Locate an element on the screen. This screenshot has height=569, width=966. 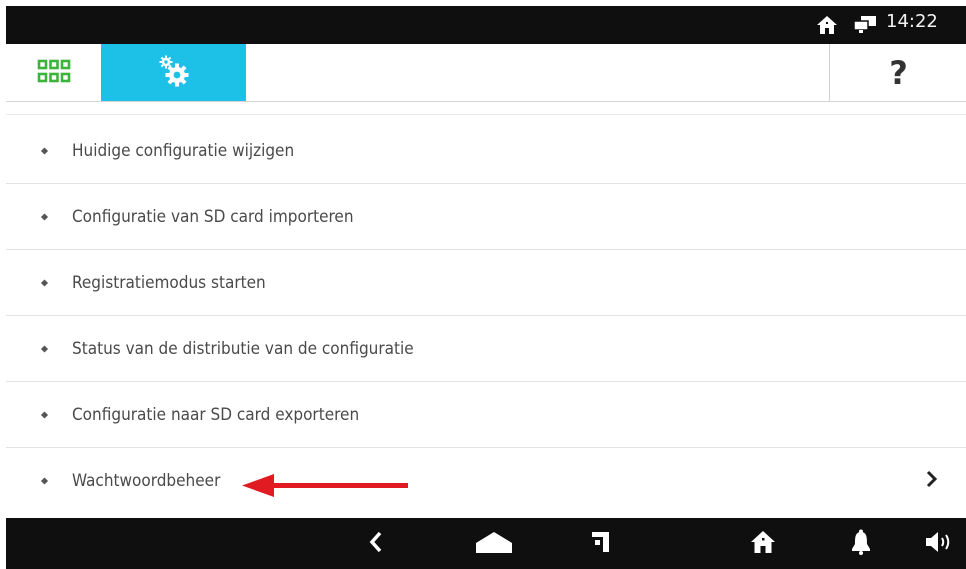
recent-apps-icon is located at coordinates (601, 544).